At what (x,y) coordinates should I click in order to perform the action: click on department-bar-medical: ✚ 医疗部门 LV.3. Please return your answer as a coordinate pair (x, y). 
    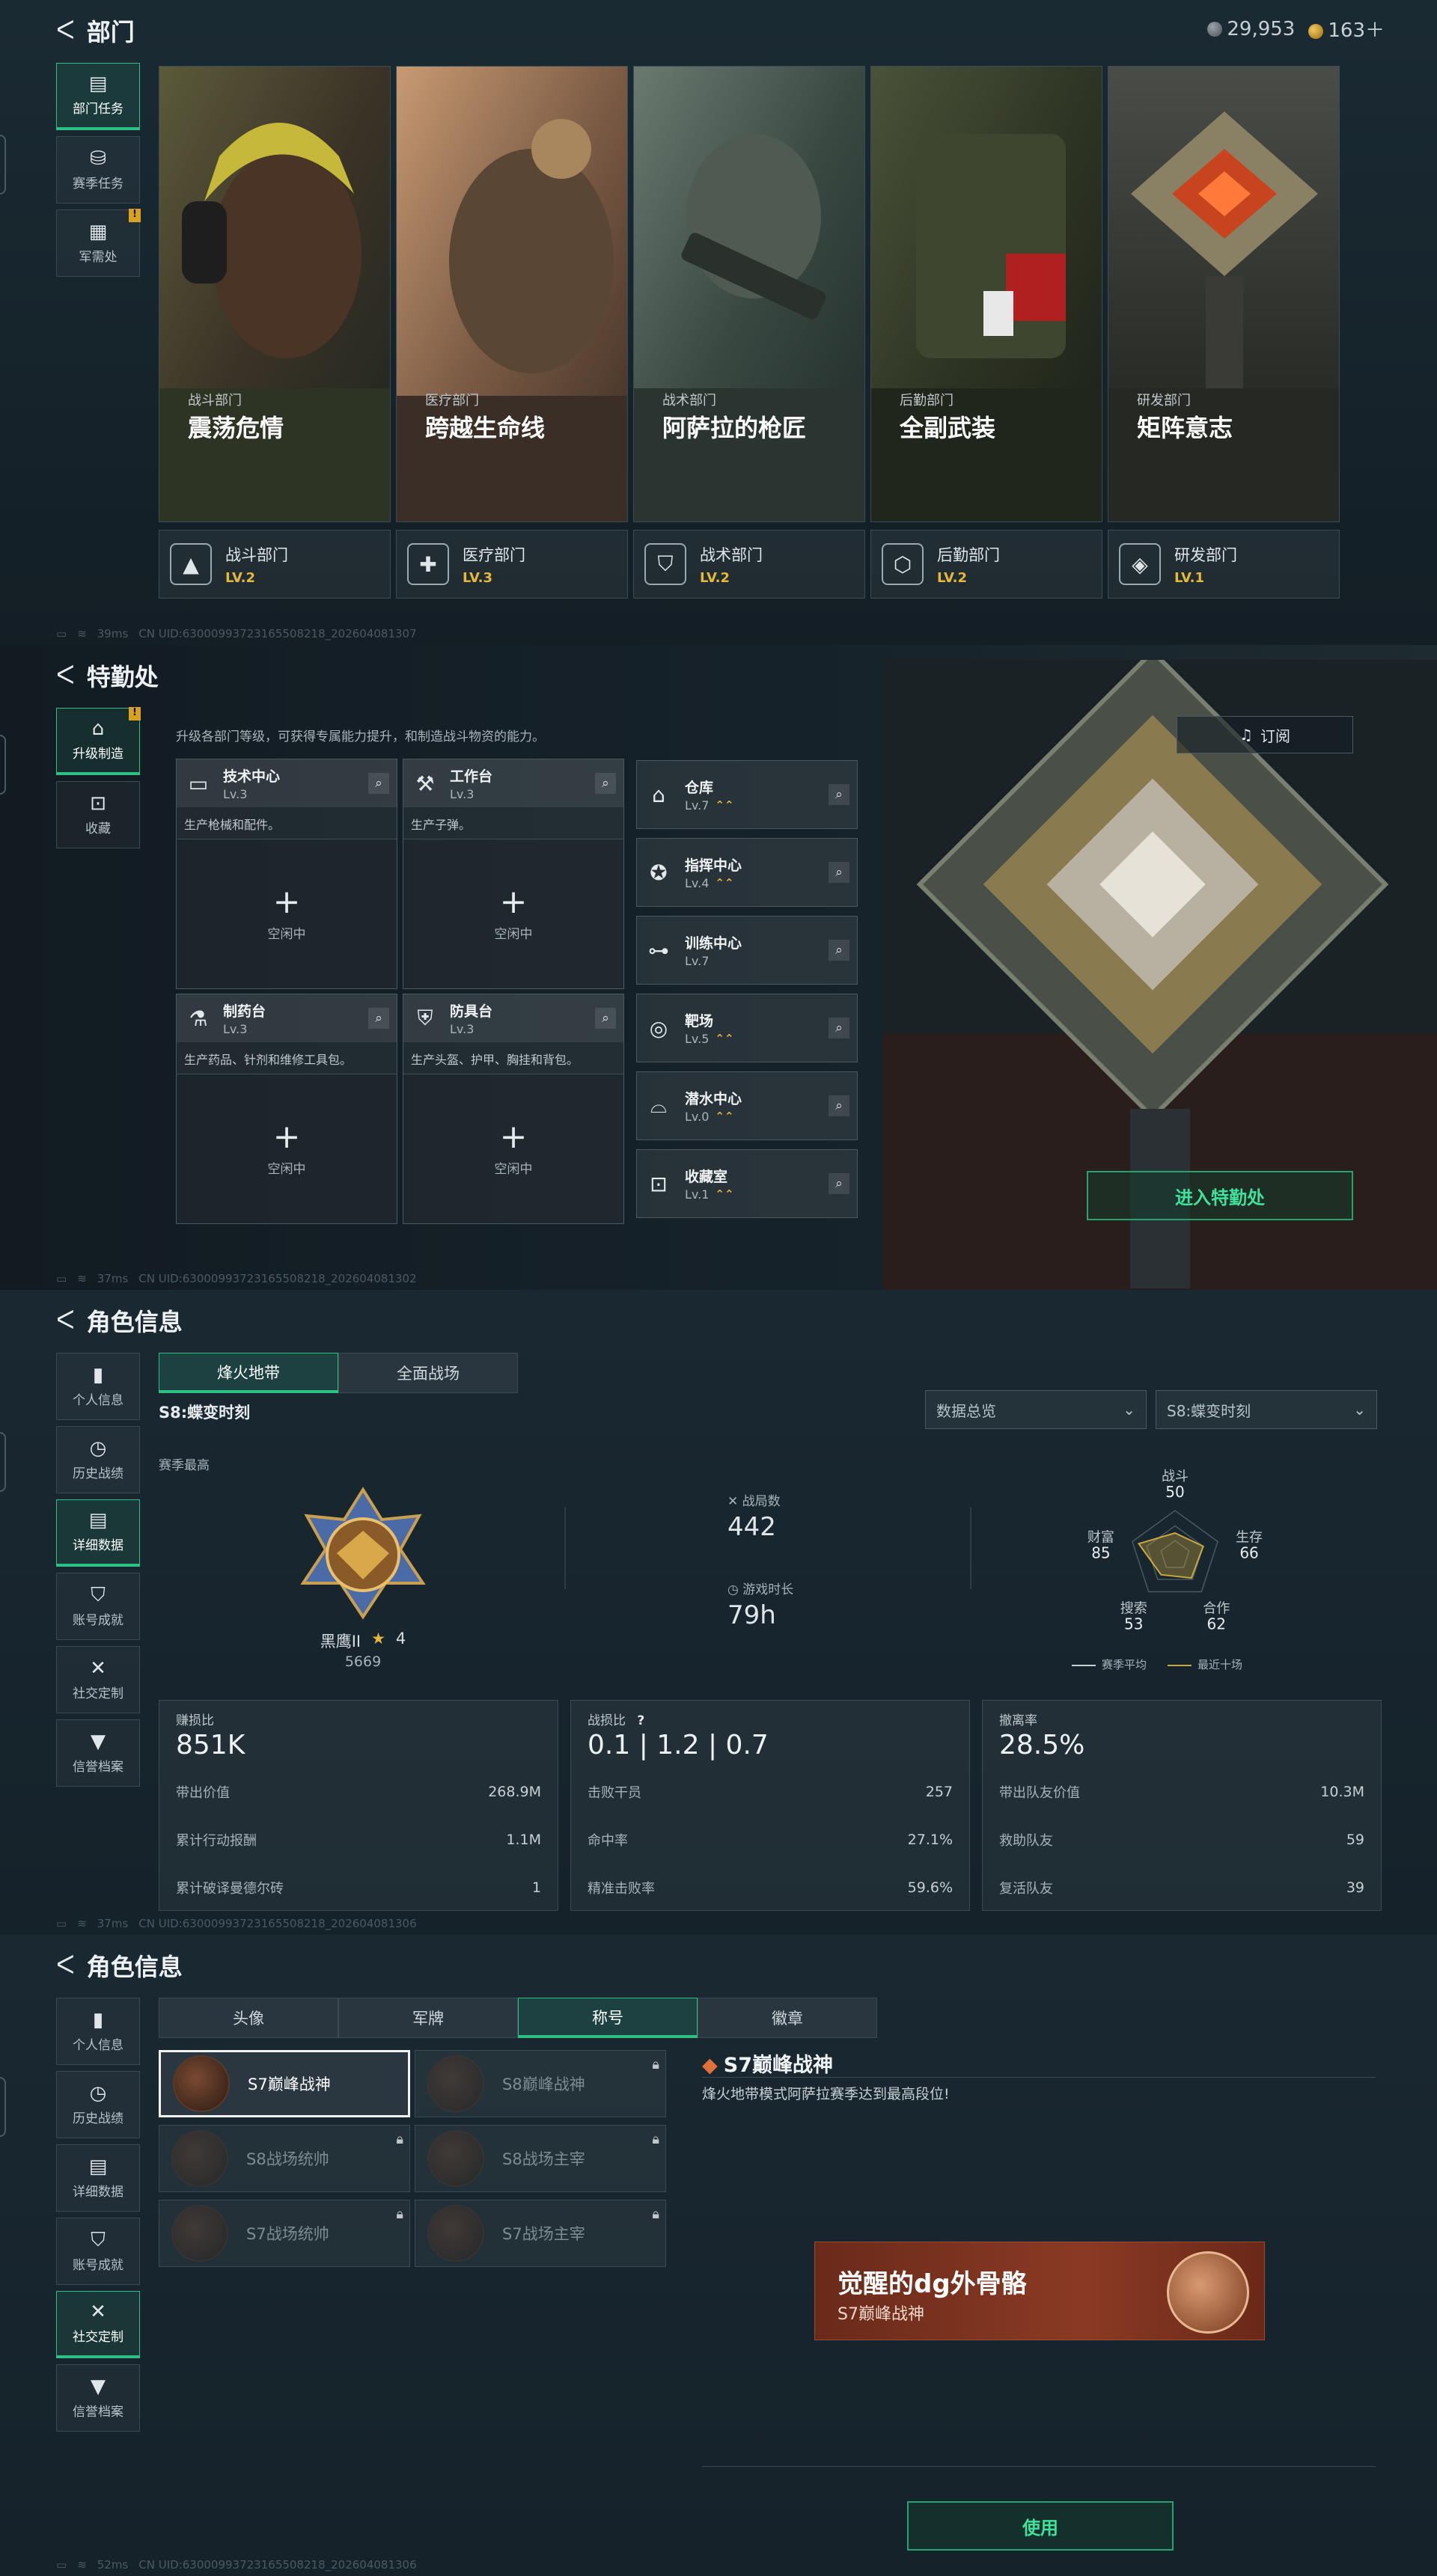
    Looking at the image, I should click on (512, 564).